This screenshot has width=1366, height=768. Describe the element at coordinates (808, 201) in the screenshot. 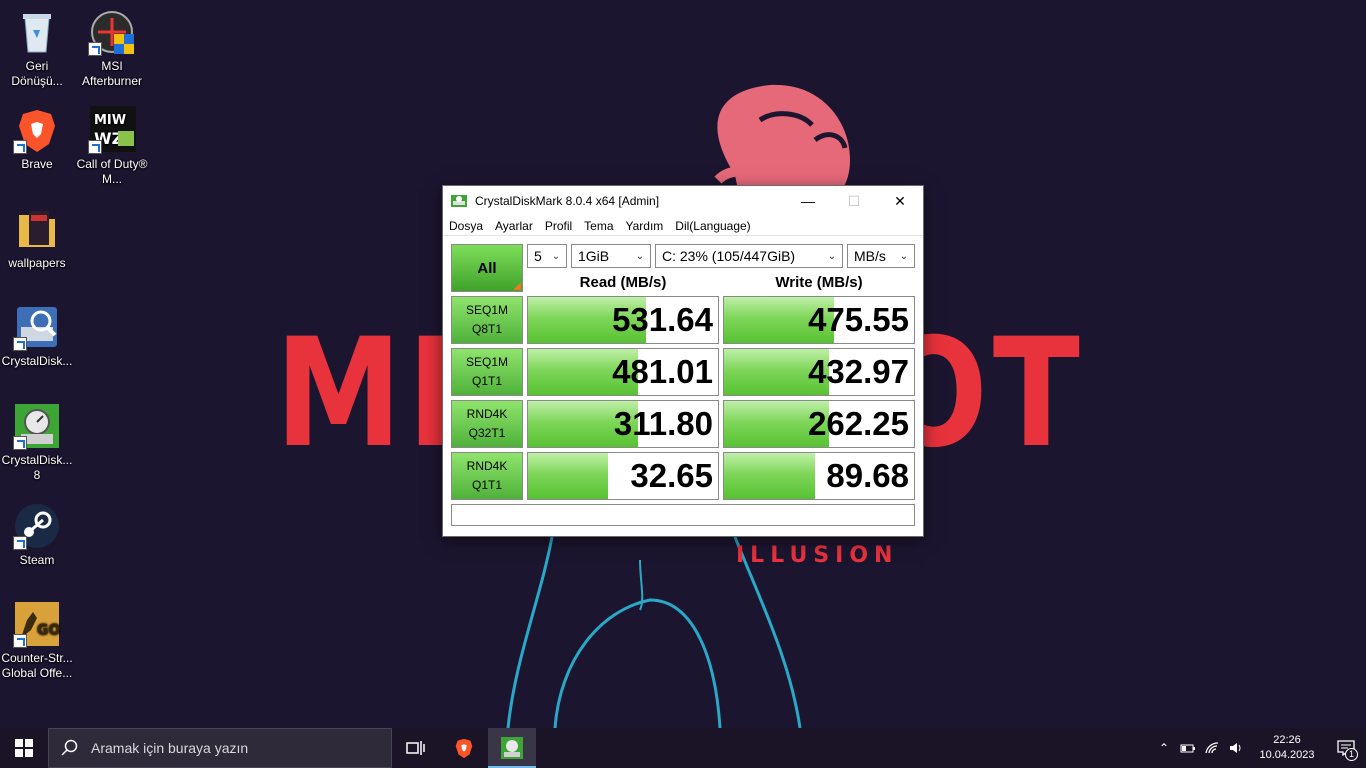

I see `minimize-button: —` at that location.